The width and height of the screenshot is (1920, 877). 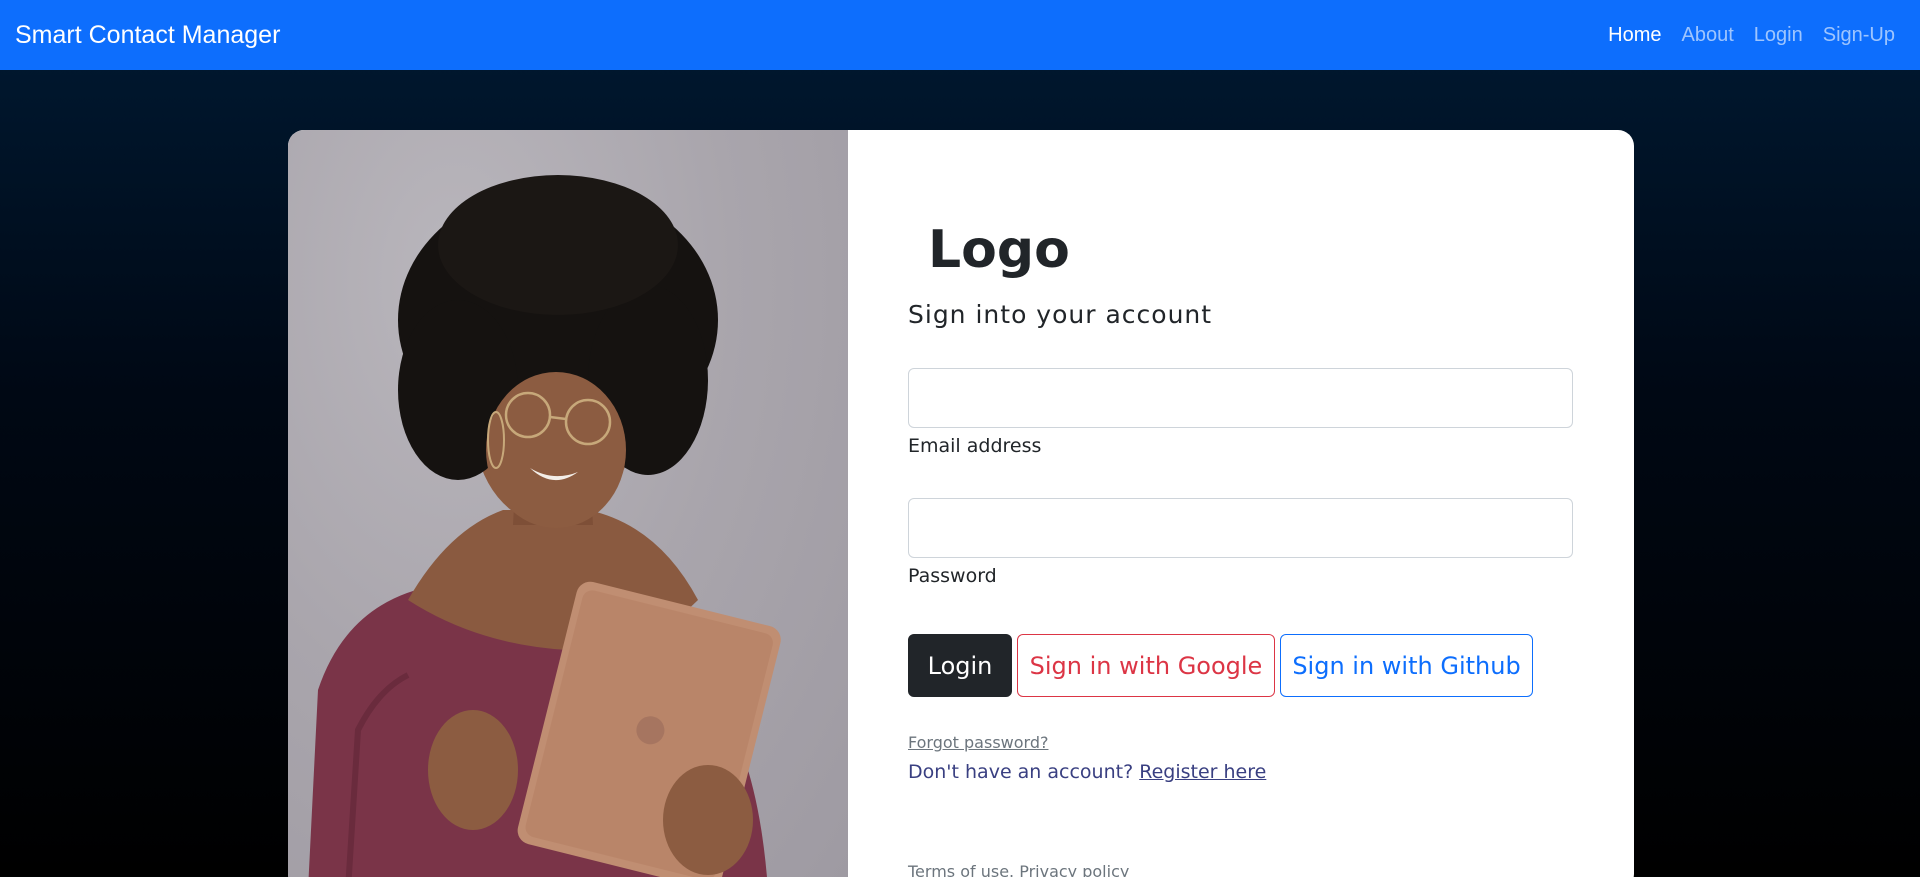 I want to click on google-signin-button: Sign in with Google, so click(x=1146, y=665).